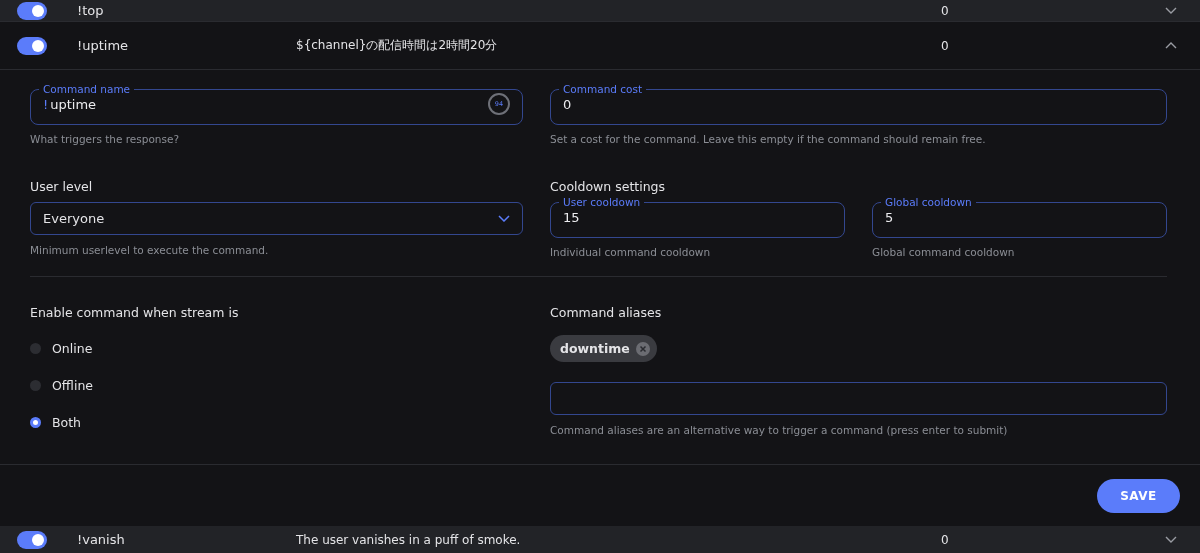 This screenshot has height=553, width=1200. I want to click on global-cooldown-field: Global cooldown 5, so click(1019, 217).